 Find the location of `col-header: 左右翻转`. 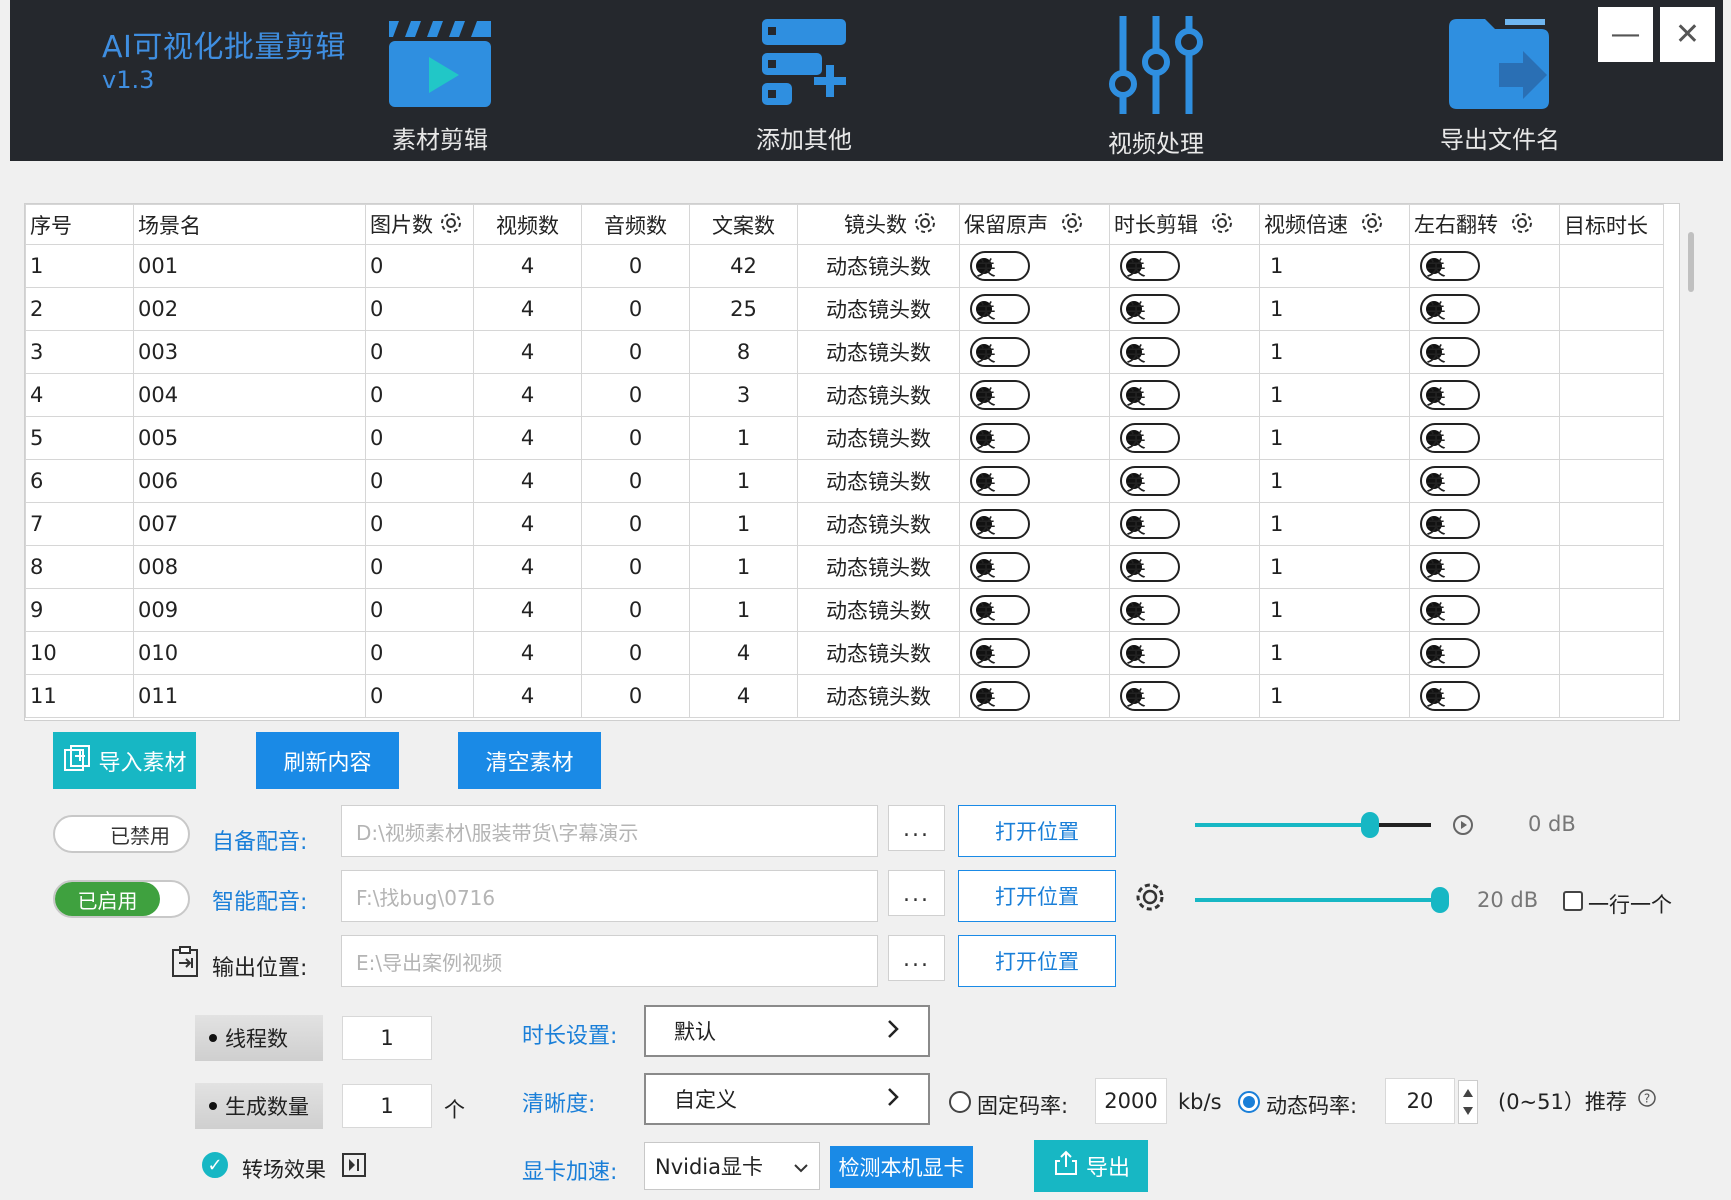

col-header: 左右翻转 is located at coordinates (1484, 224).